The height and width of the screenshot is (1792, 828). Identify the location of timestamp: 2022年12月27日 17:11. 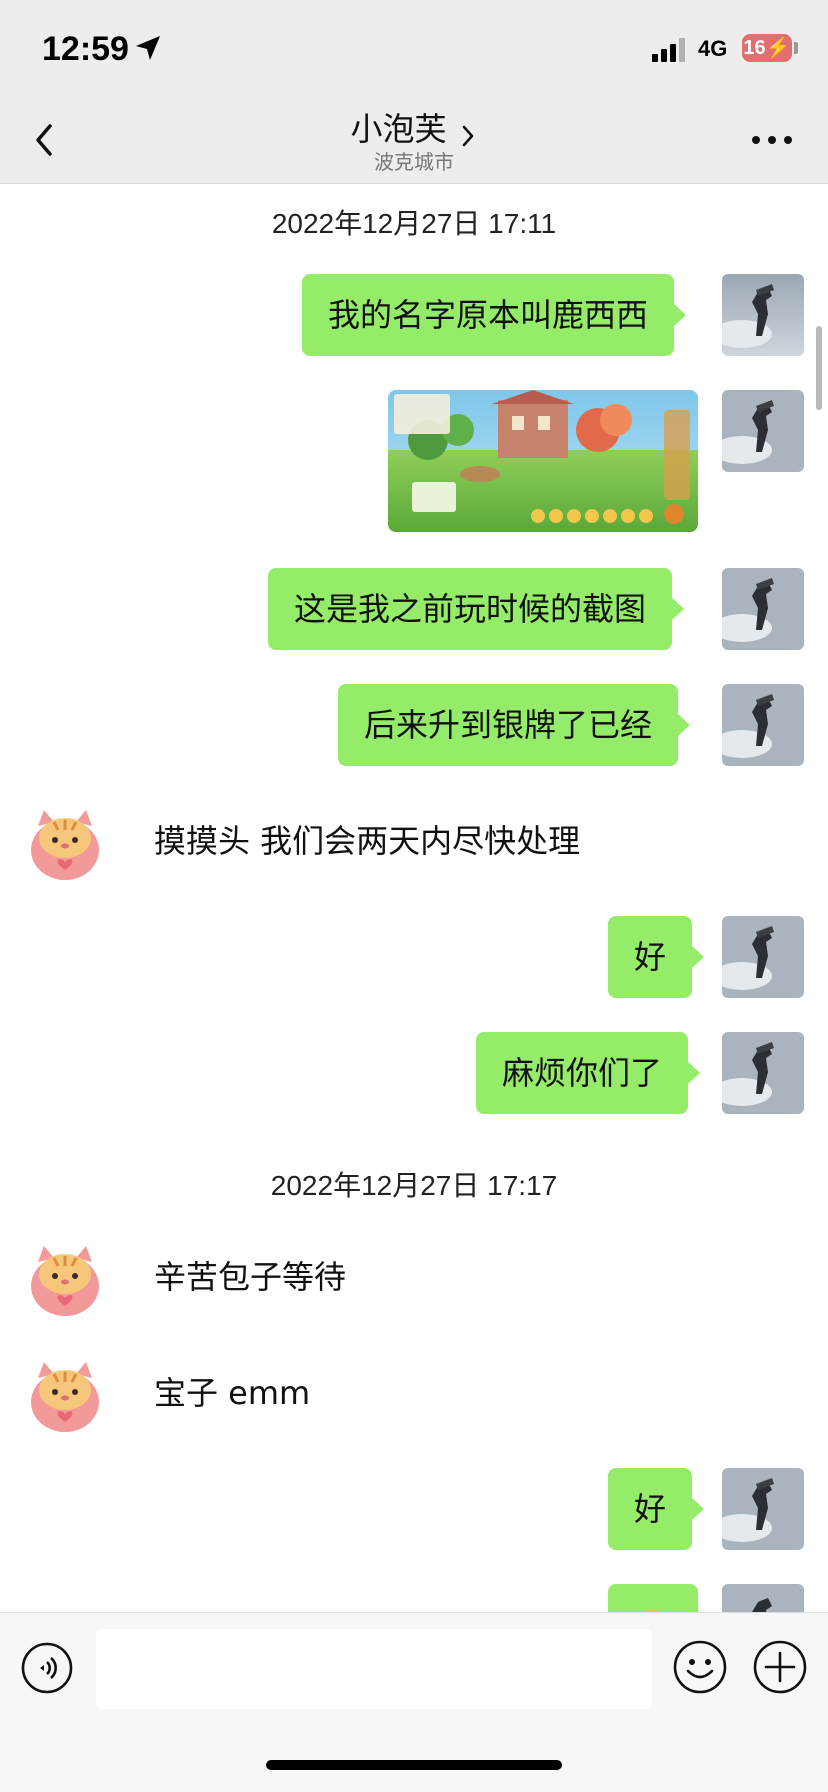
(414, 223).